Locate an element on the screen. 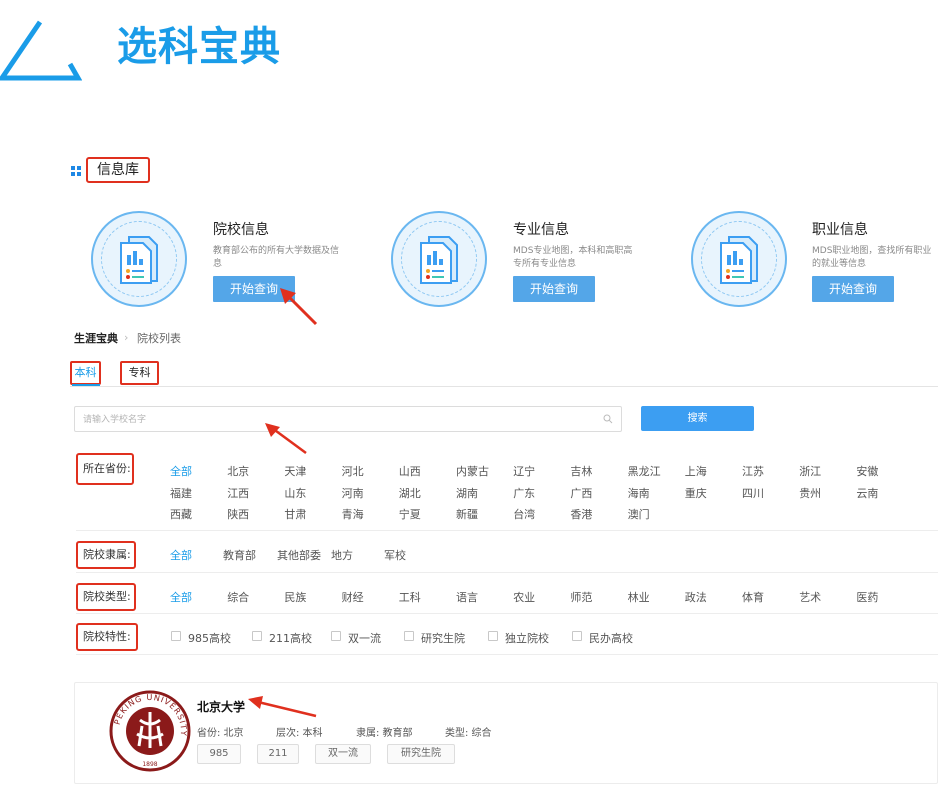  province-option: 黑龙江 is located at coordinates (644, 471).